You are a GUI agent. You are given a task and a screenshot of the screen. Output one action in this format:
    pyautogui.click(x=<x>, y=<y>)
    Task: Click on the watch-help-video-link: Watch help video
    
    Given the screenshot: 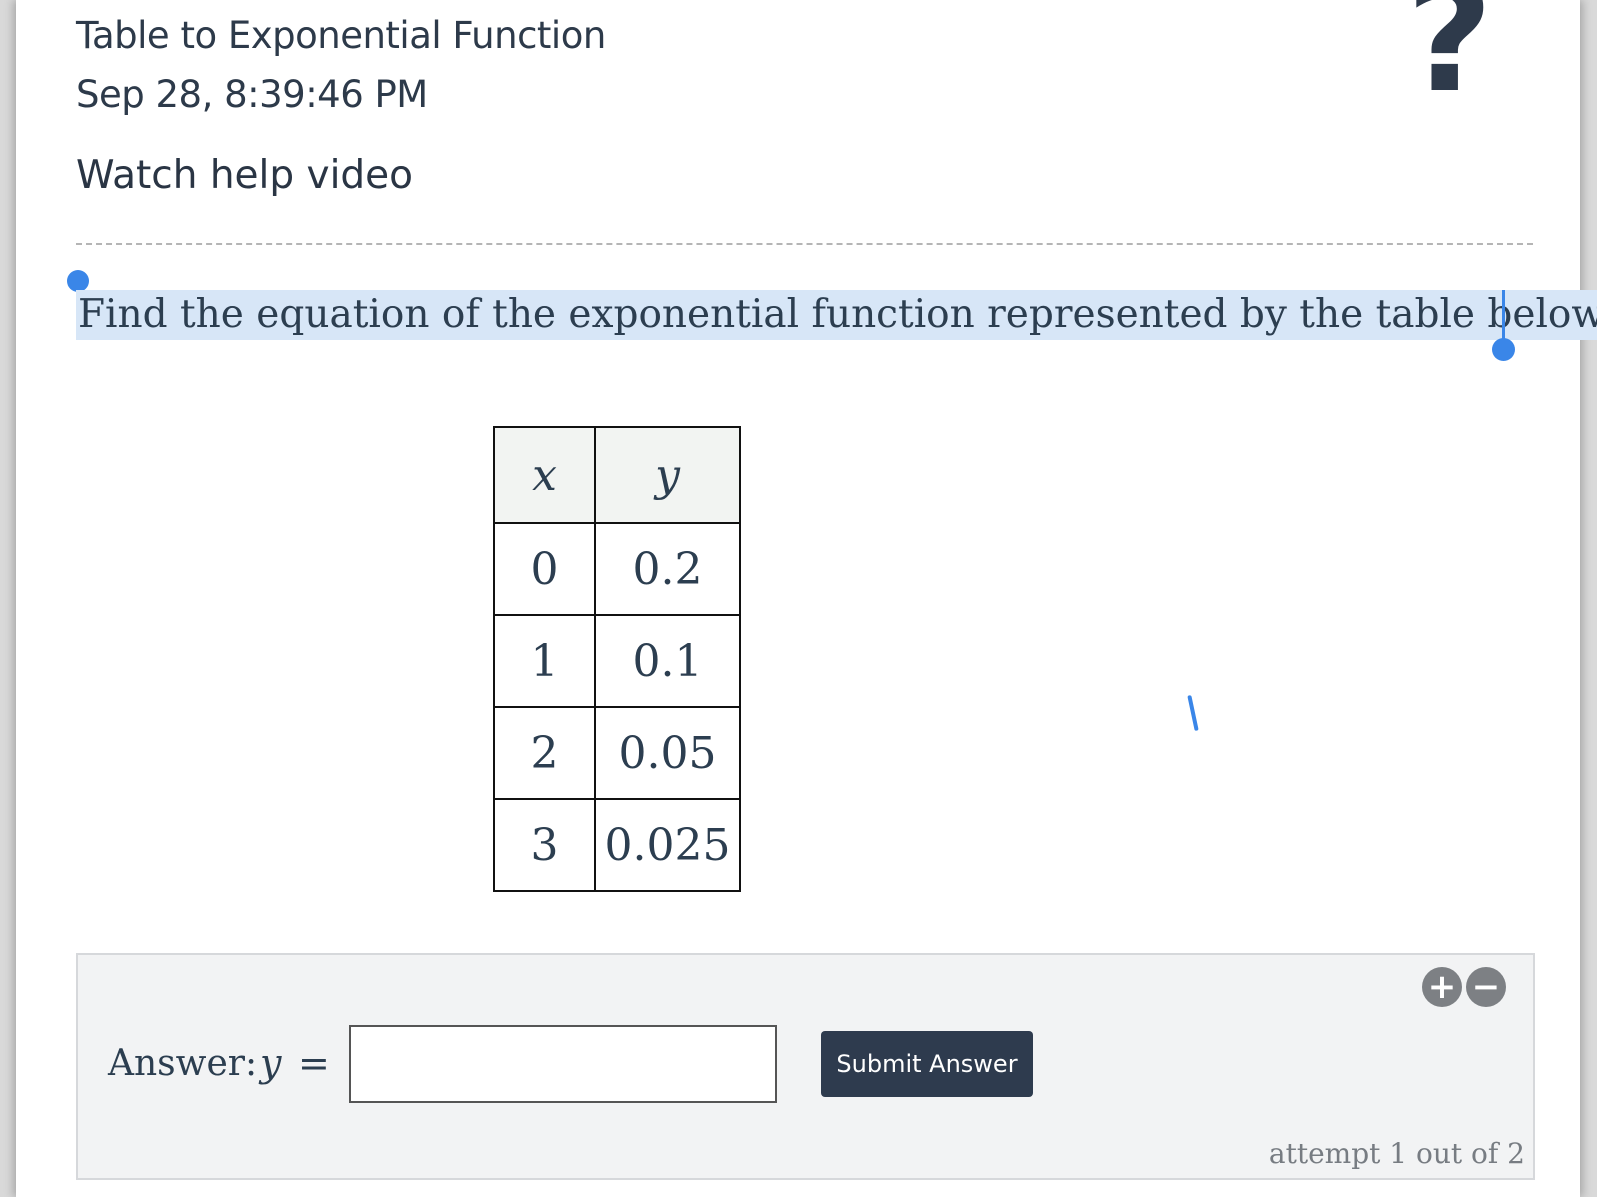 What is the action you would take?
    pyautogui.click(x=244, y=175)
    